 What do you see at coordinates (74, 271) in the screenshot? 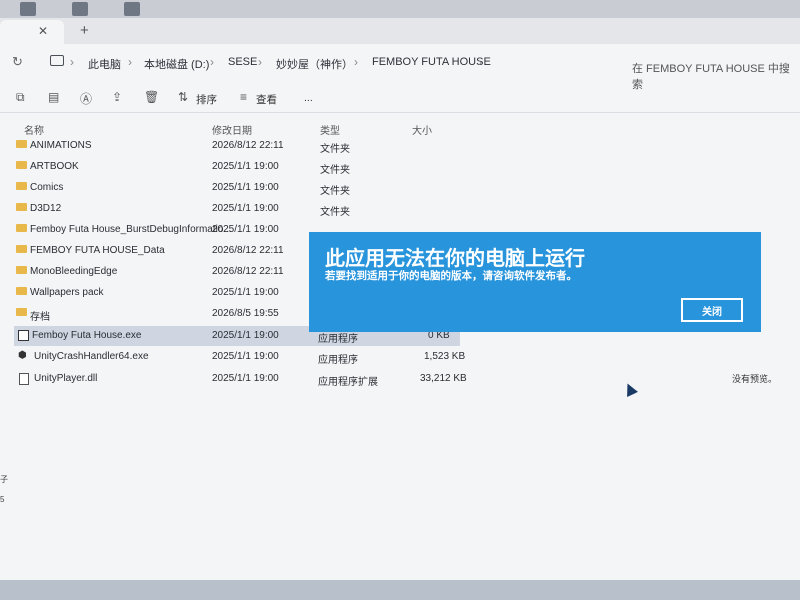
I see `file-name: MonoBleedingEdge` at bounding box center [74, 271].